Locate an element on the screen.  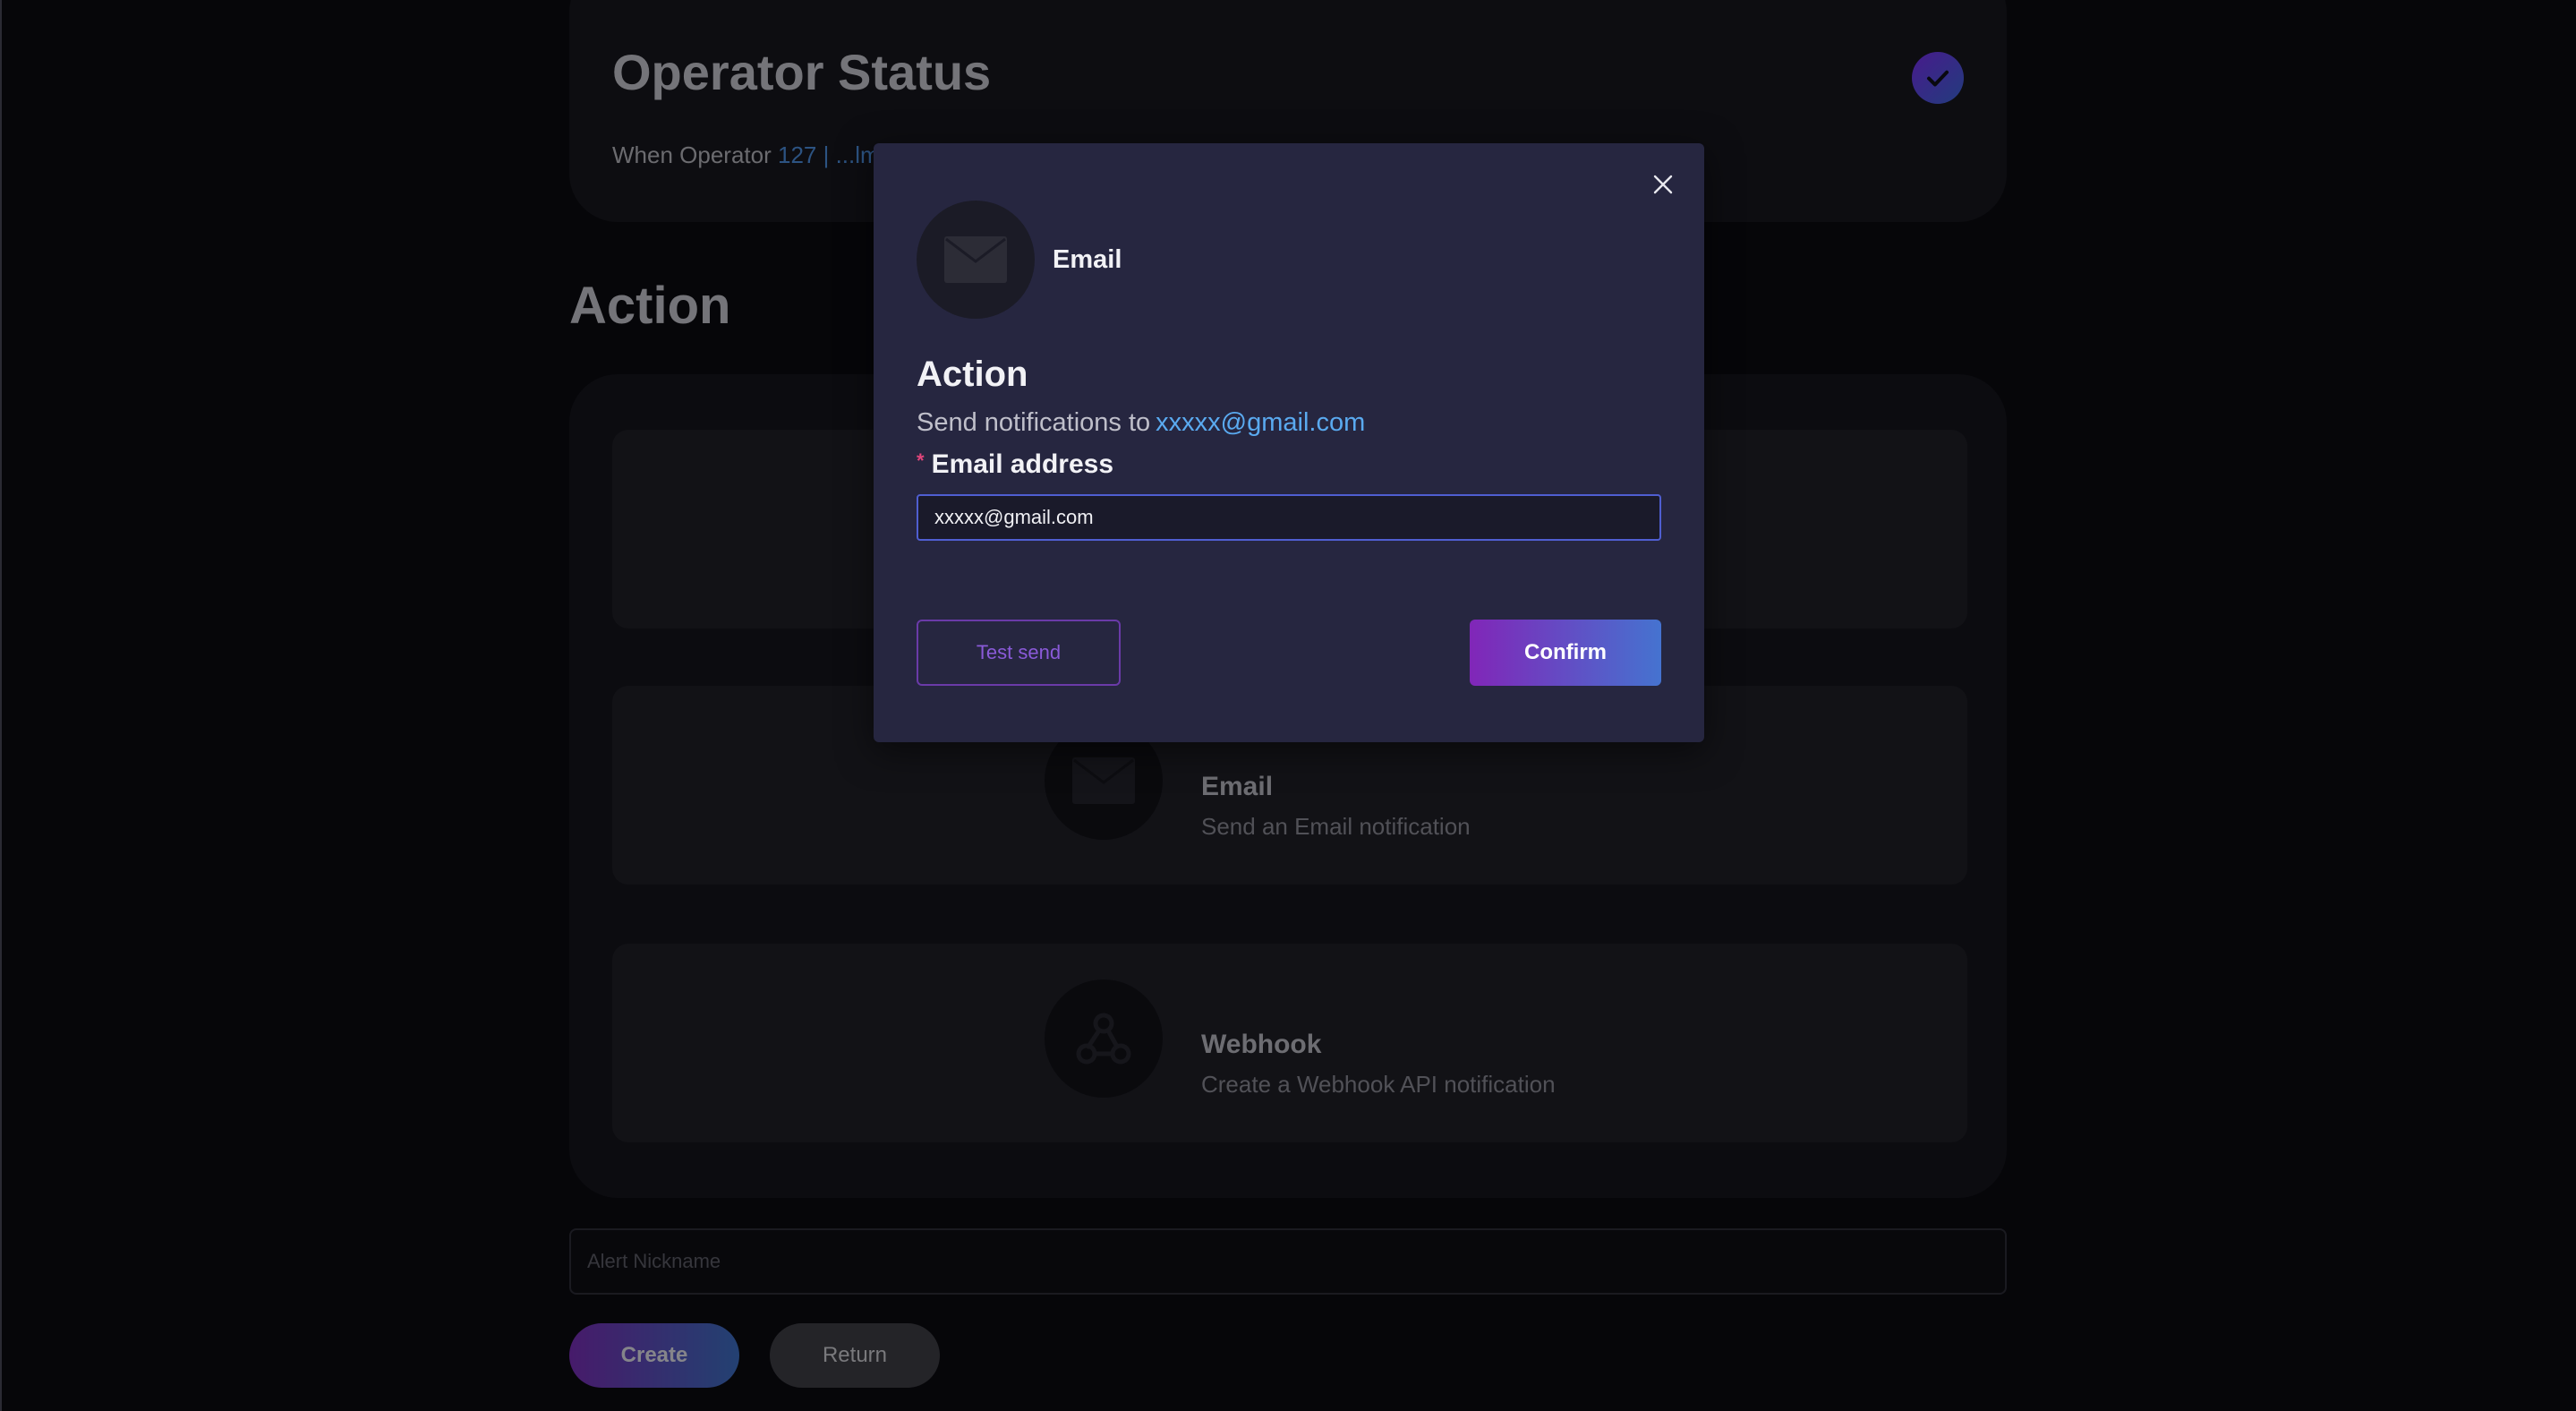
window-edge is located at coordinates (1, 705).